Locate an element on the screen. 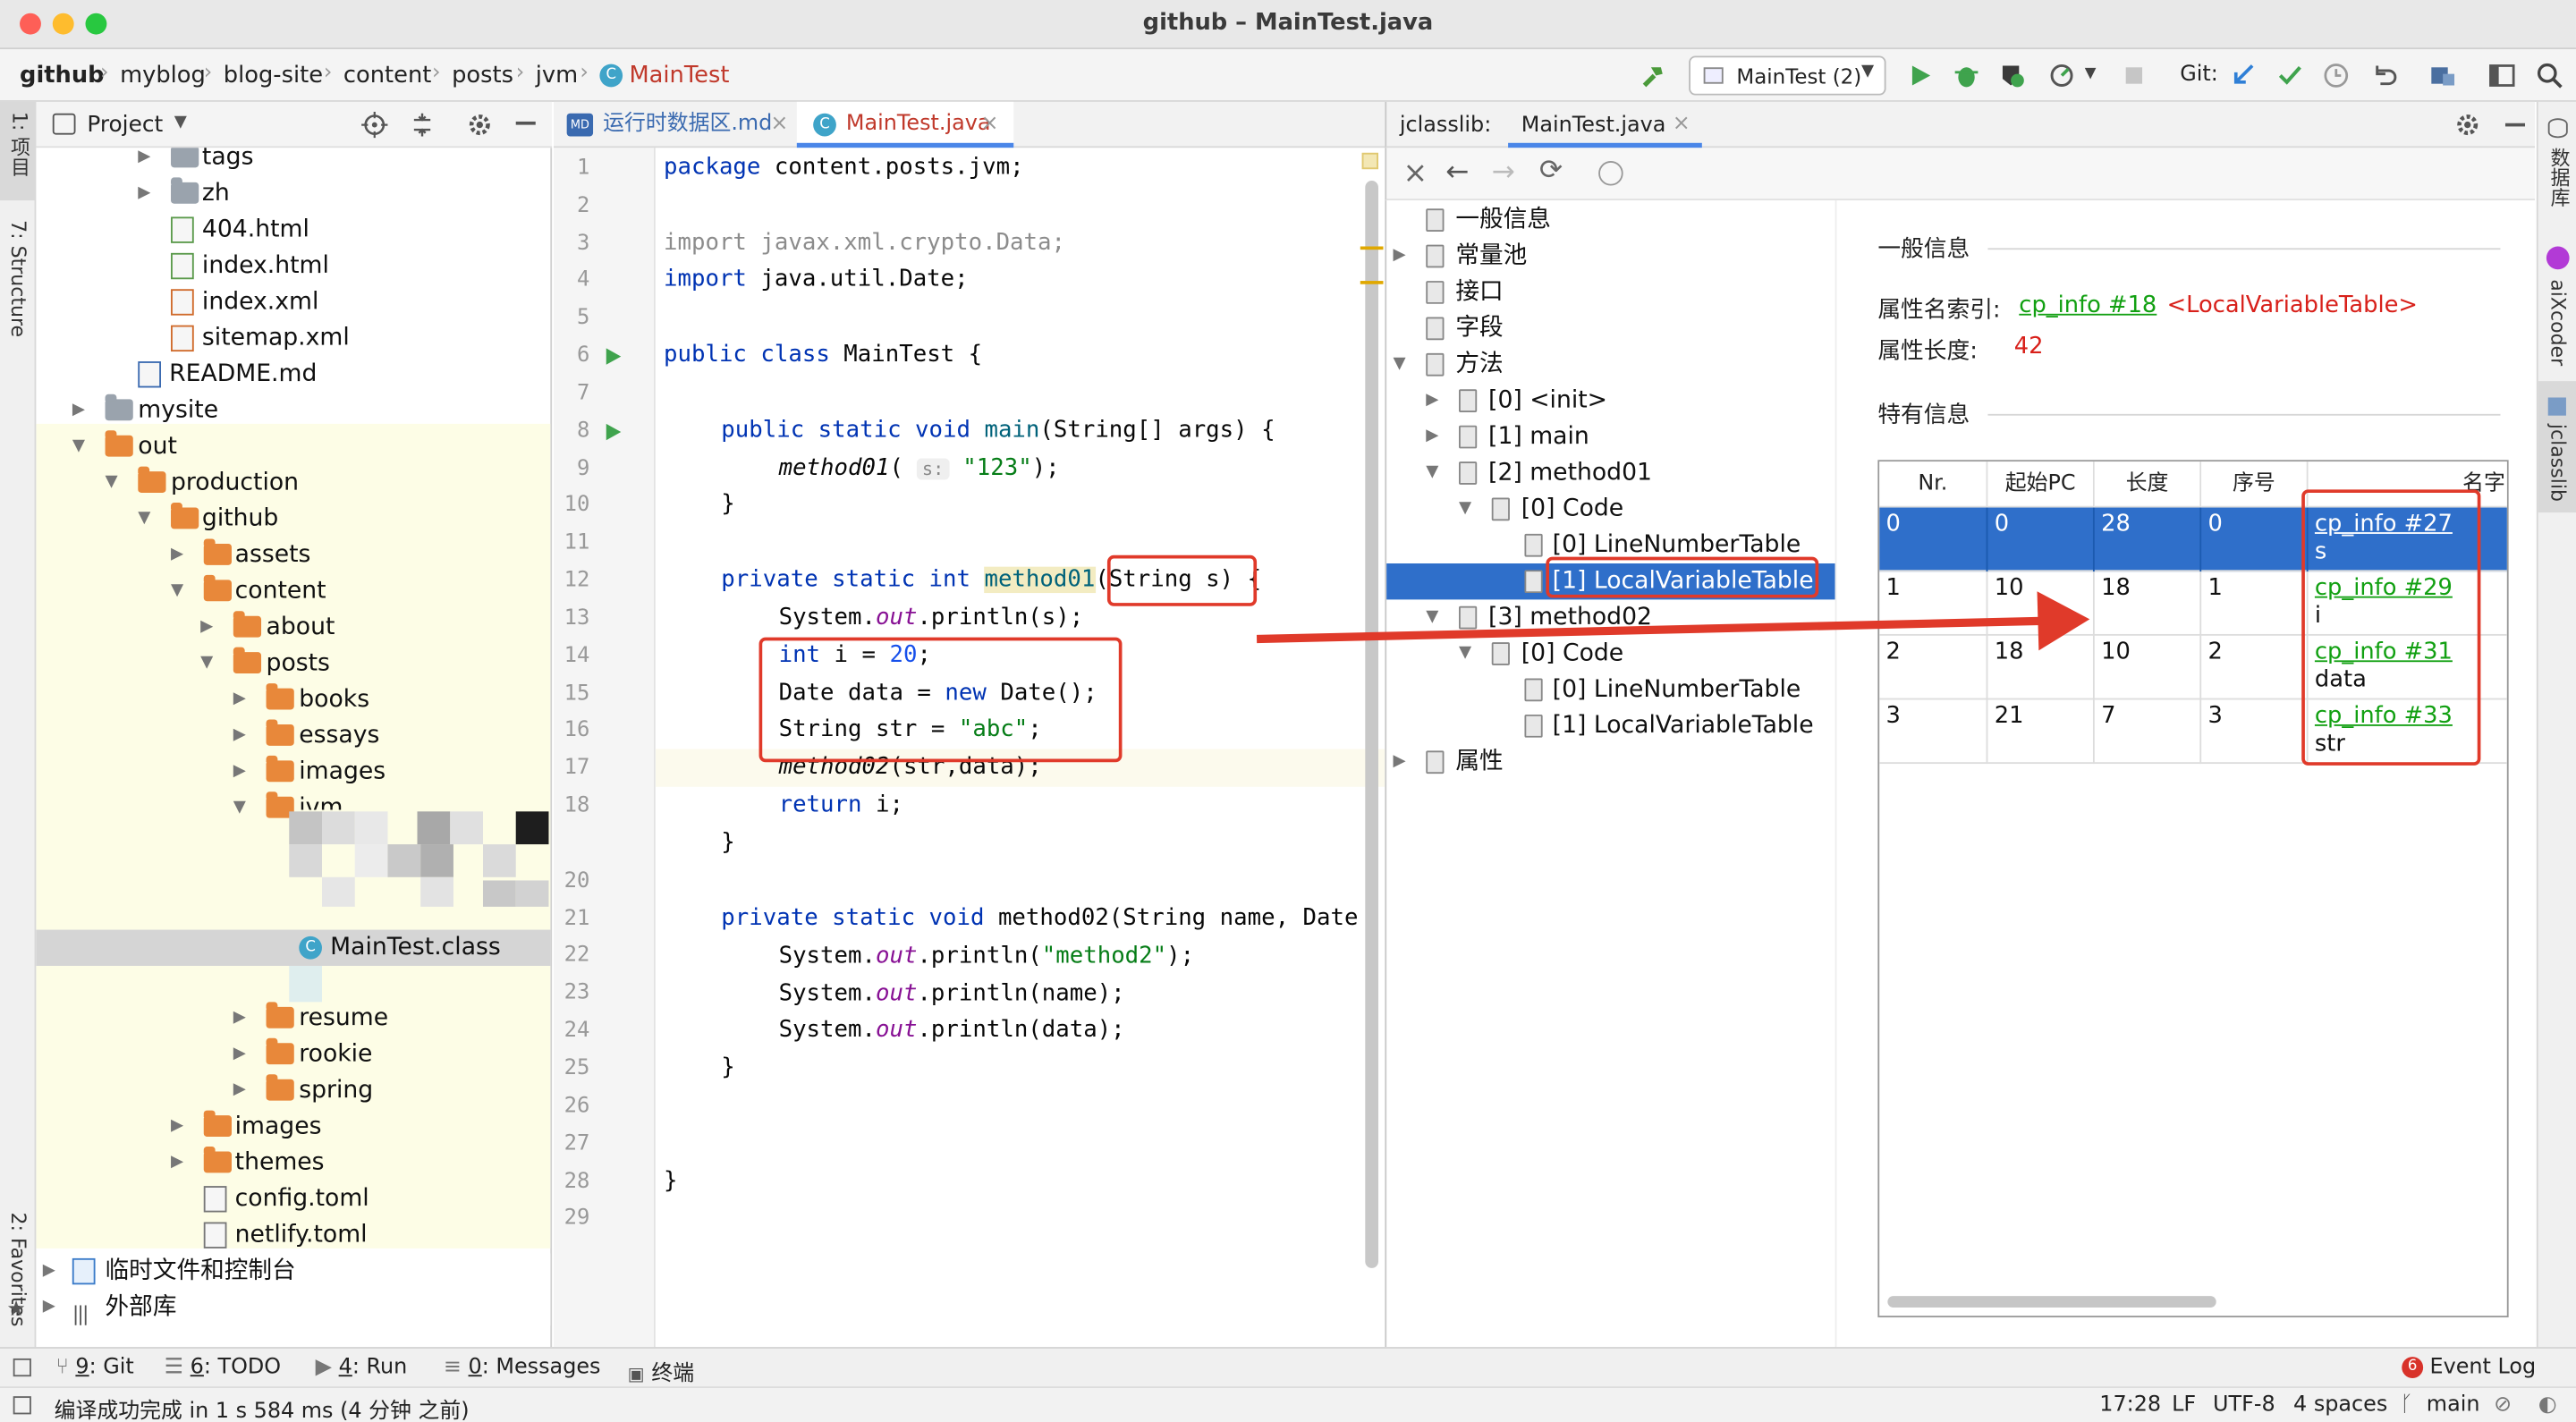 The image size is (2576, 1422). git-tool-button: ⑂ 9: Git is located at coordinates (94, 1367).